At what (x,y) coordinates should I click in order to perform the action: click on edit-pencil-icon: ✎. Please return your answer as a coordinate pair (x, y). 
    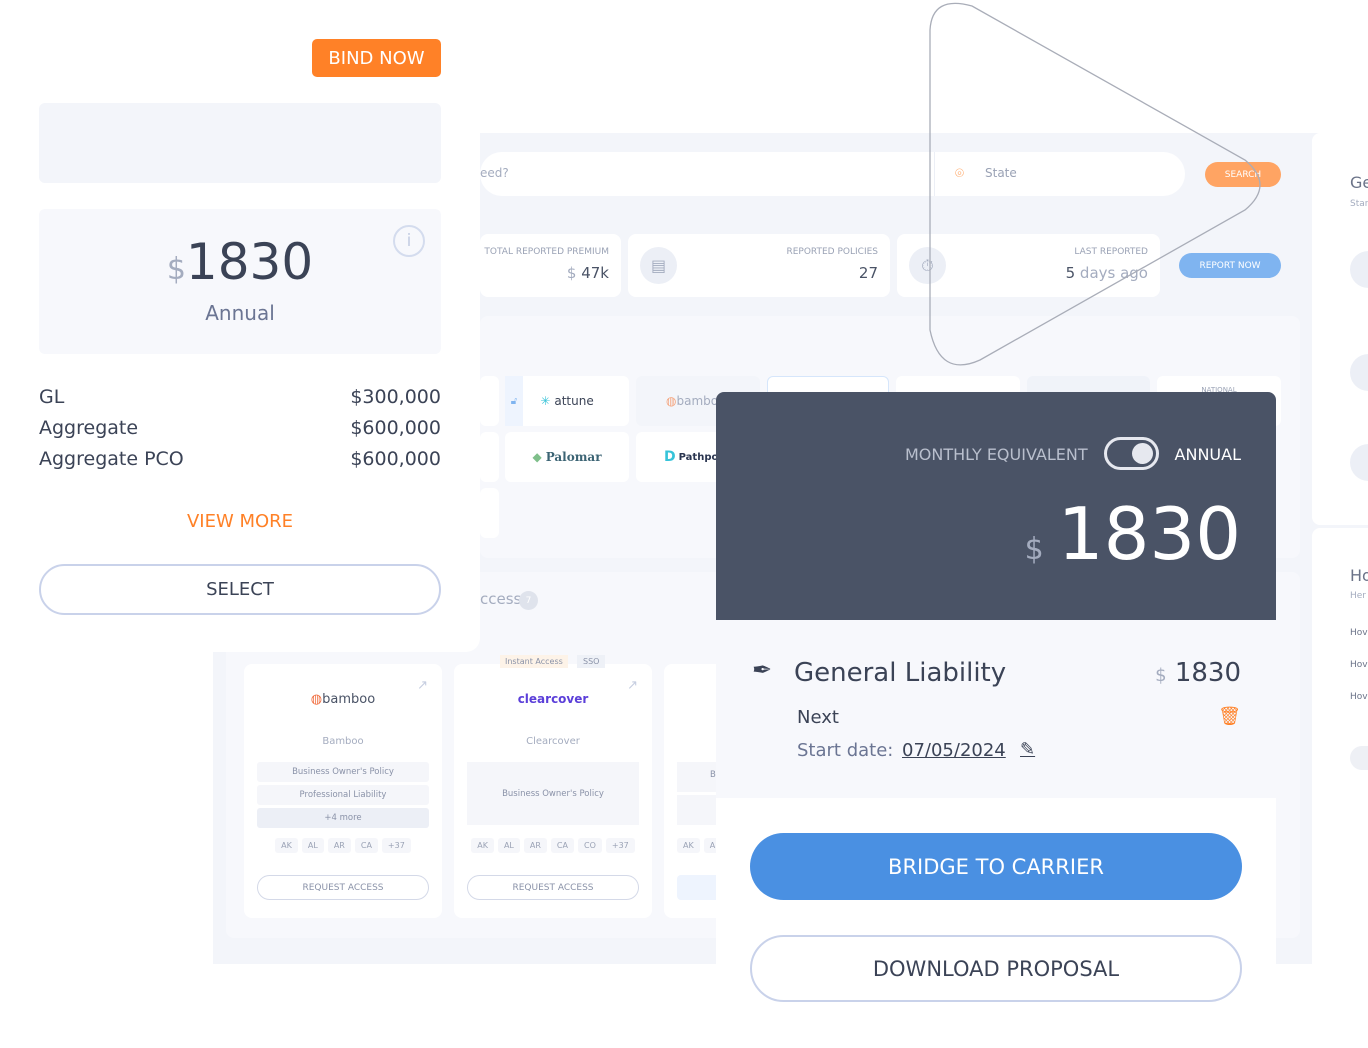
    Looking at the image, I should click on (1027, 749).